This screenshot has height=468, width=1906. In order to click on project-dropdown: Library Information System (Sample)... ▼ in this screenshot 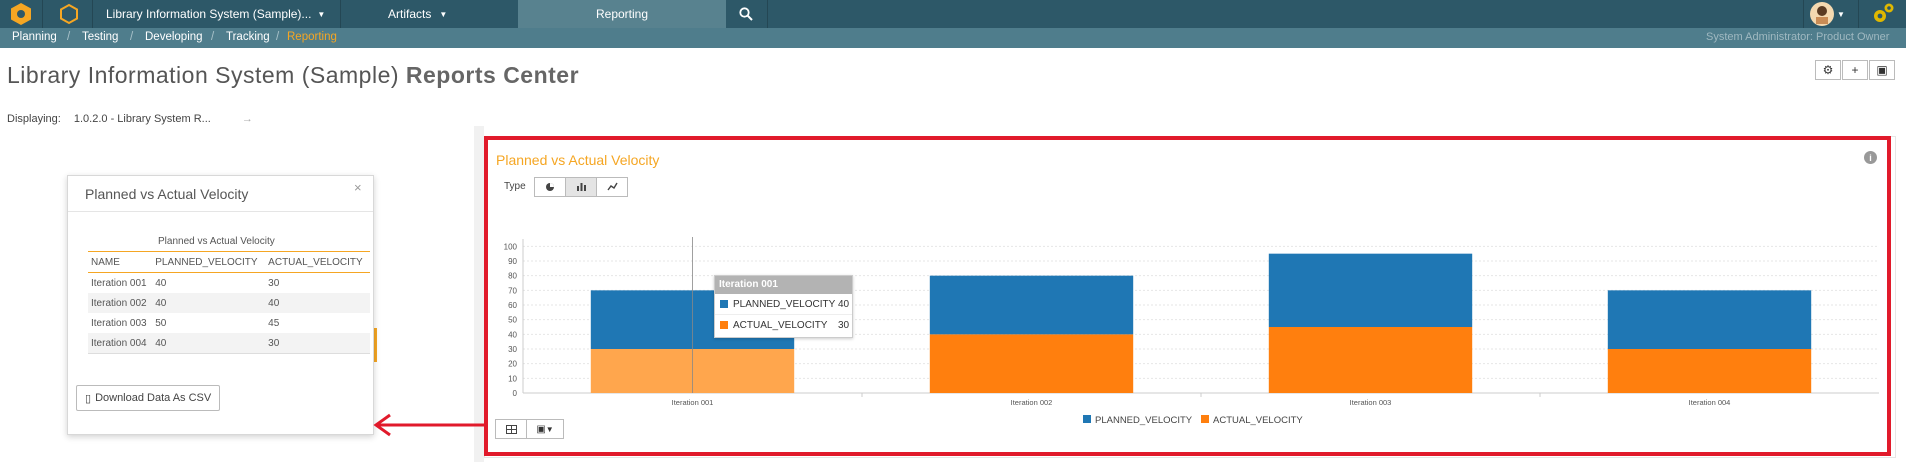, I will do `click(215, 14)`.